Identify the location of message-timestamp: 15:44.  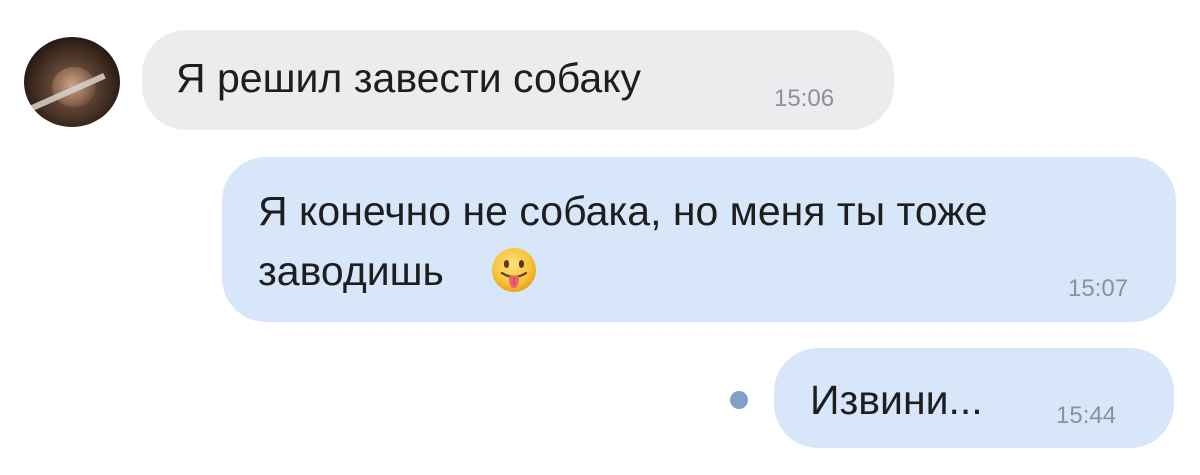
(1086, 415).